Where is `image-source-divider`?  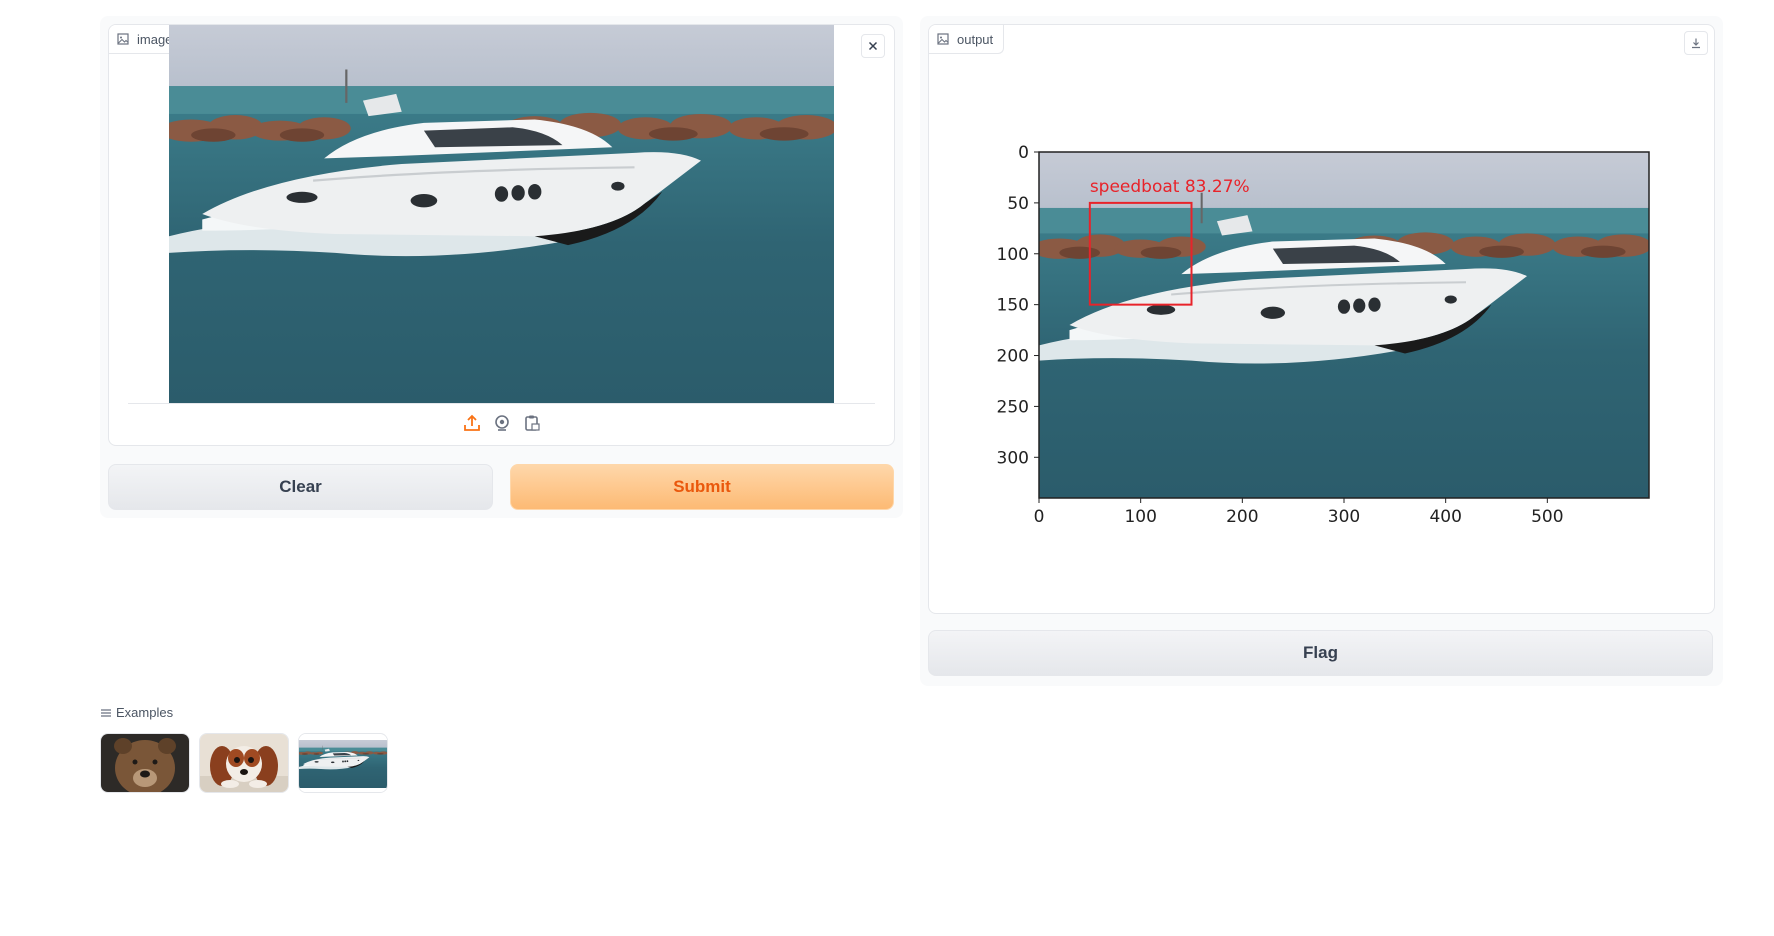 image-source-divider is located at coordinates (501, 403).